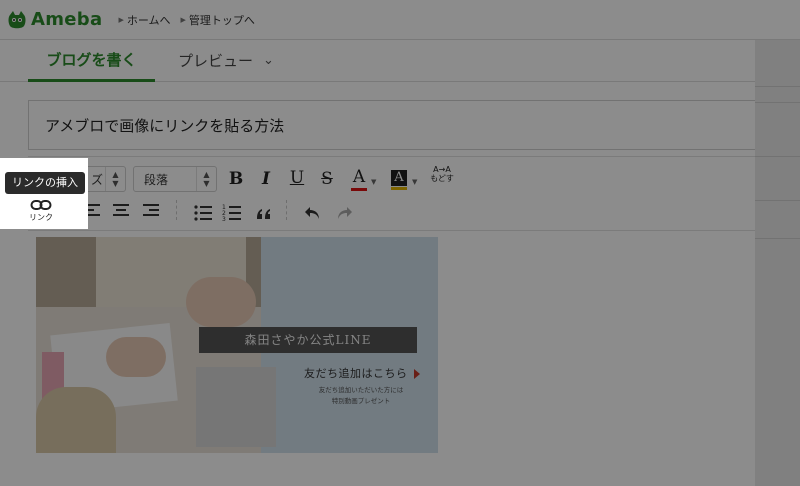 The image size is (800, 486). Describe the element at coordinates (41, 211) in the screenshot. I see `insert-link-button: リンク` at that location.